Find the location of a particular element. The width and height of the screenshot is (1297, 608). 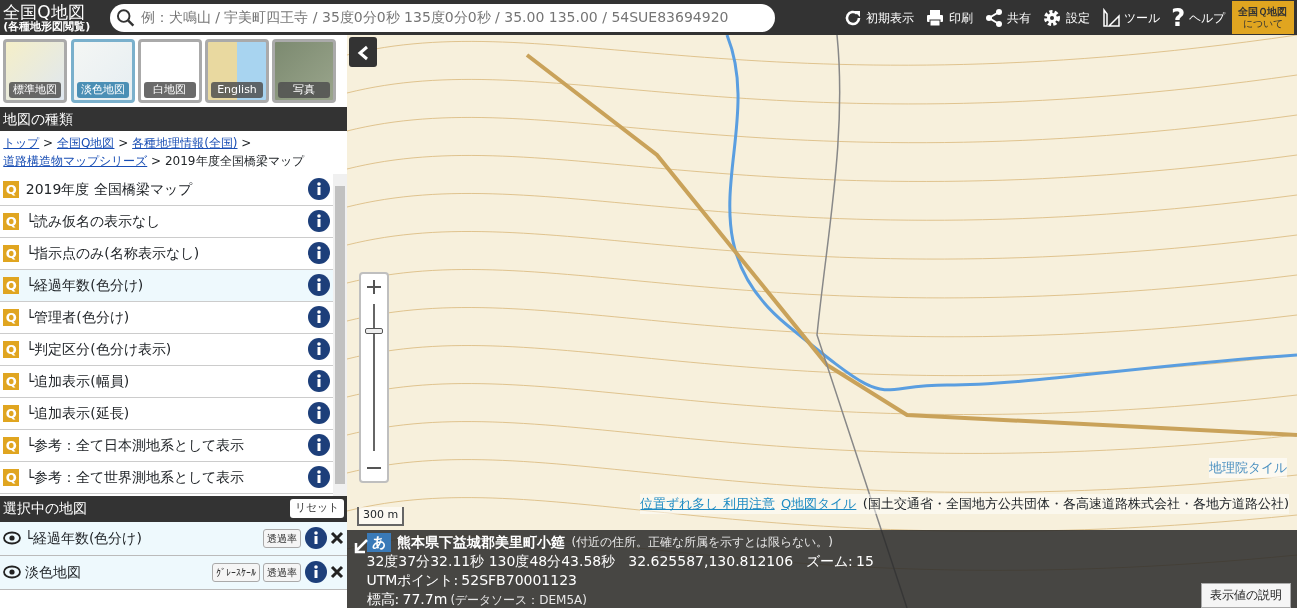

back-button is located at coordinates (363, 52).